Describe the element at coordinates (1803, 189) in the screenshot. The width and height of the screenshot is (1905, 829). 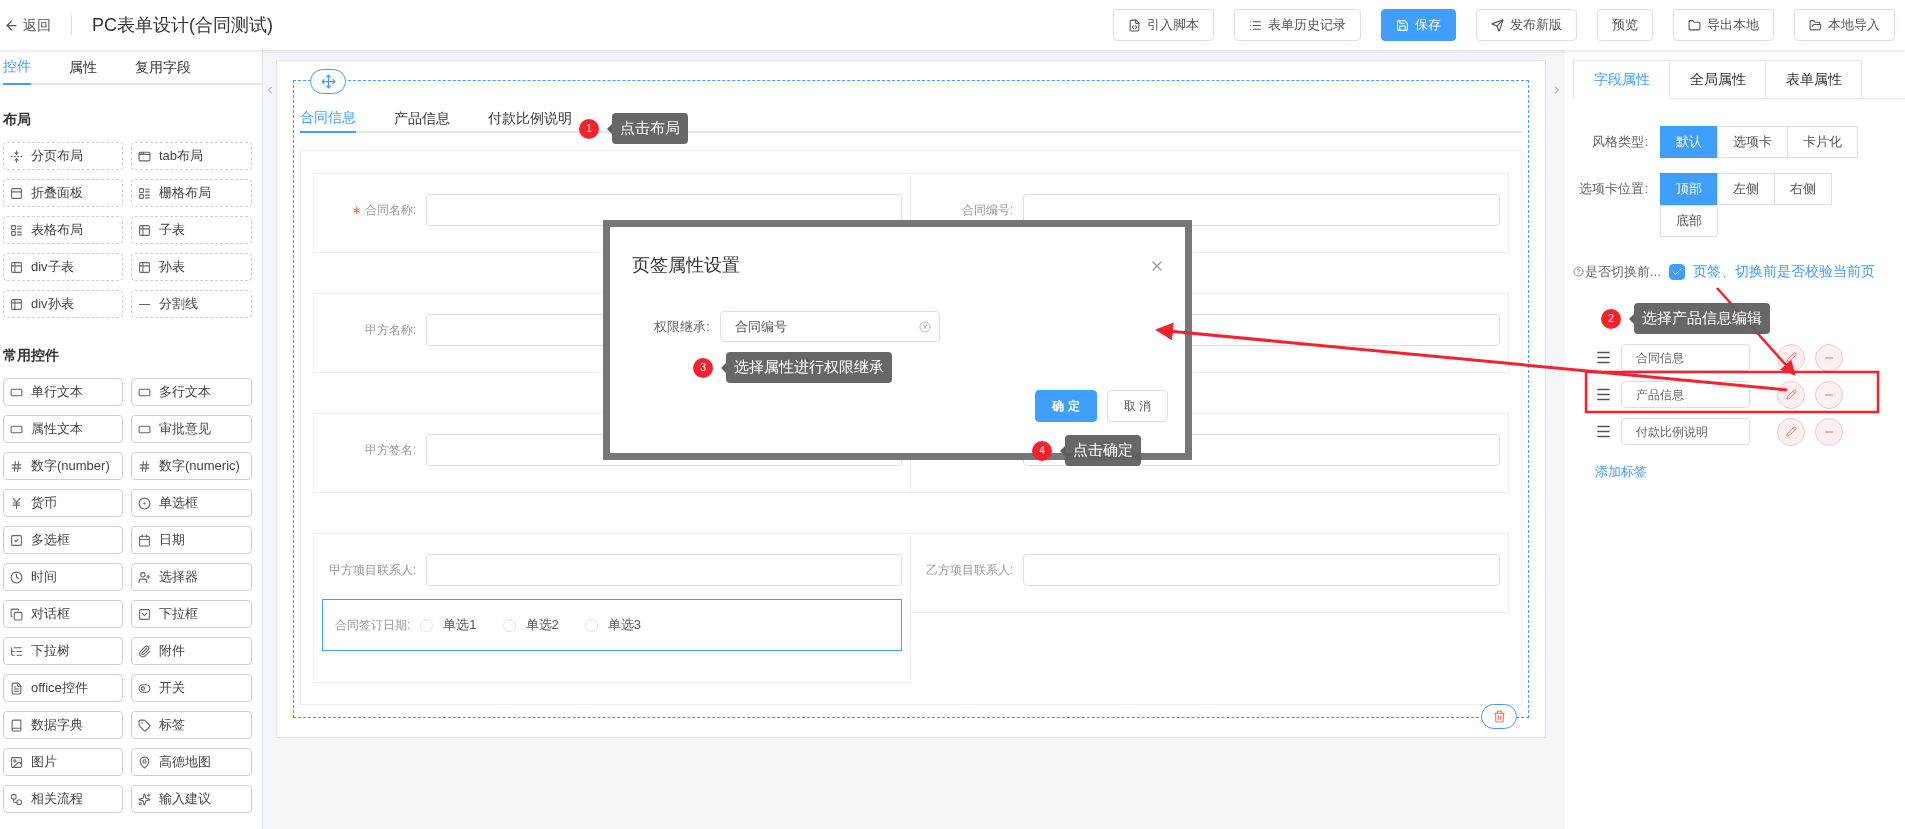
I see `segment-button: 右侧` at that location.